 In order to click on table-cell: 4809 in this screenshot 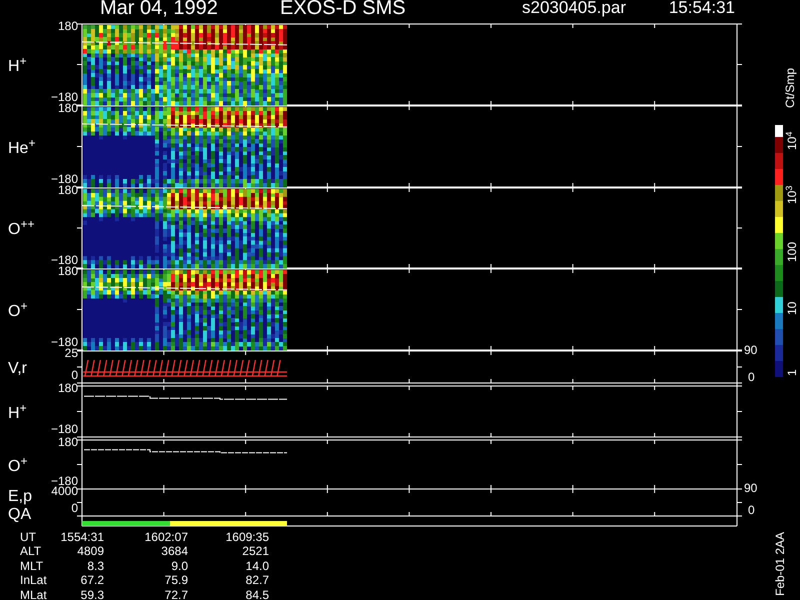, I will do `click(90, 551)`.